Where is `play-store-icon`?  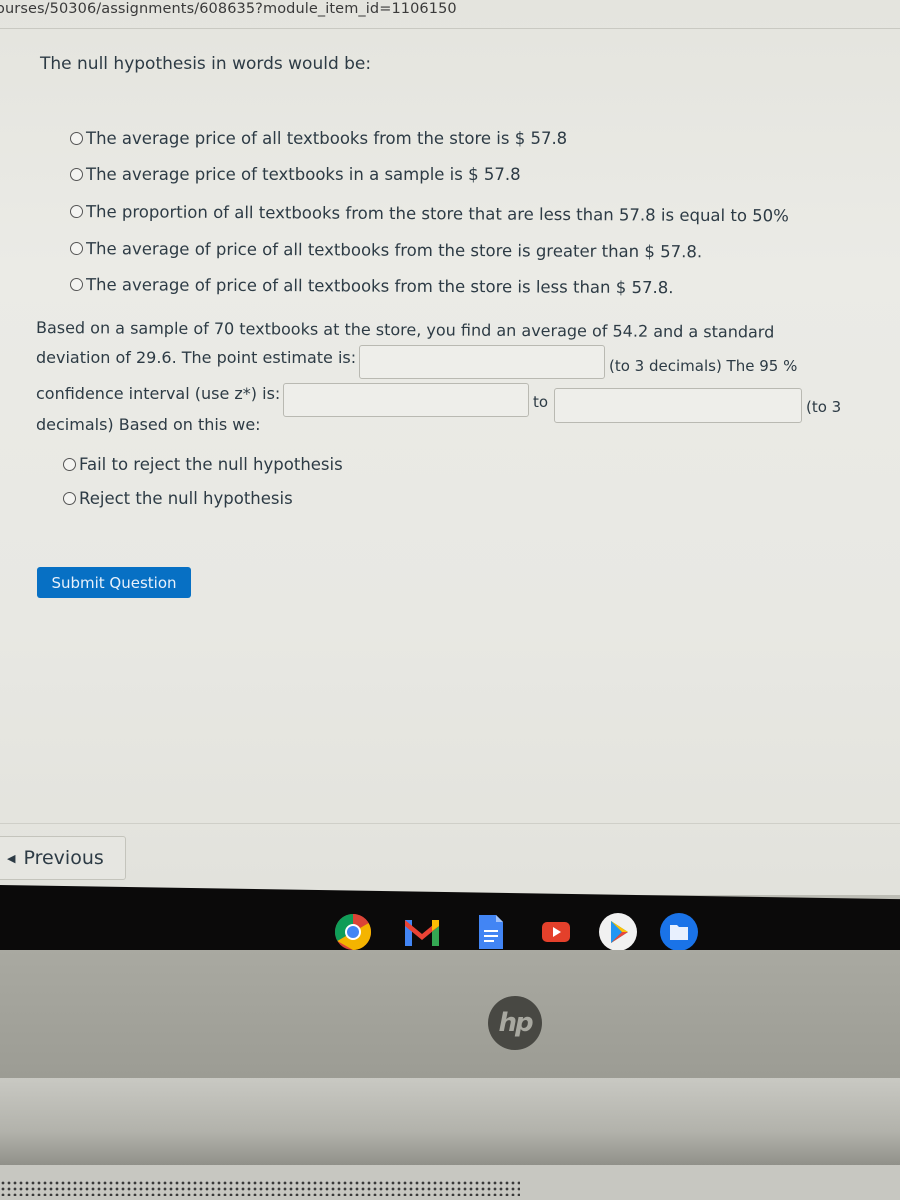 play-store-icon is located at coordinates (618, 932).